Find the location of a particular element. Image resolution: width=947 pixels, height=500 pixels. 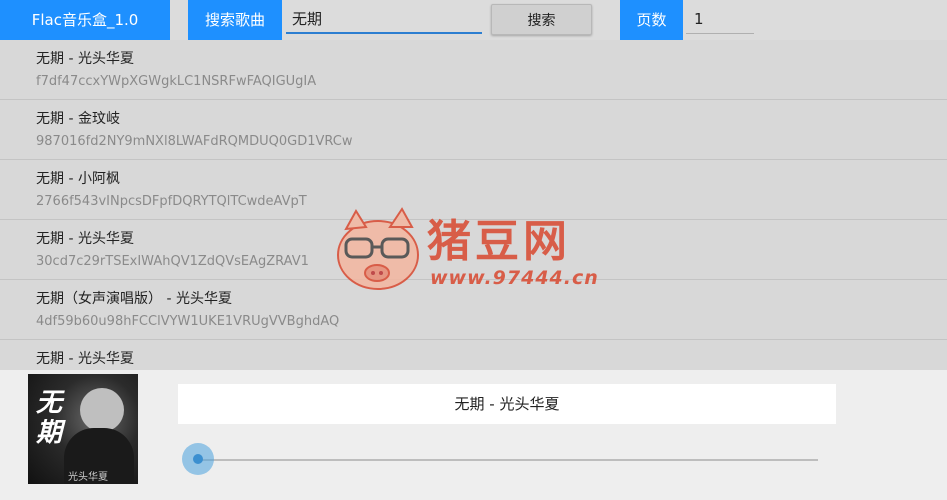

song-id: 2766f543vINpcsDFpfDQRYTQlTCwdeAVpT is located at coordinates (171, 201).